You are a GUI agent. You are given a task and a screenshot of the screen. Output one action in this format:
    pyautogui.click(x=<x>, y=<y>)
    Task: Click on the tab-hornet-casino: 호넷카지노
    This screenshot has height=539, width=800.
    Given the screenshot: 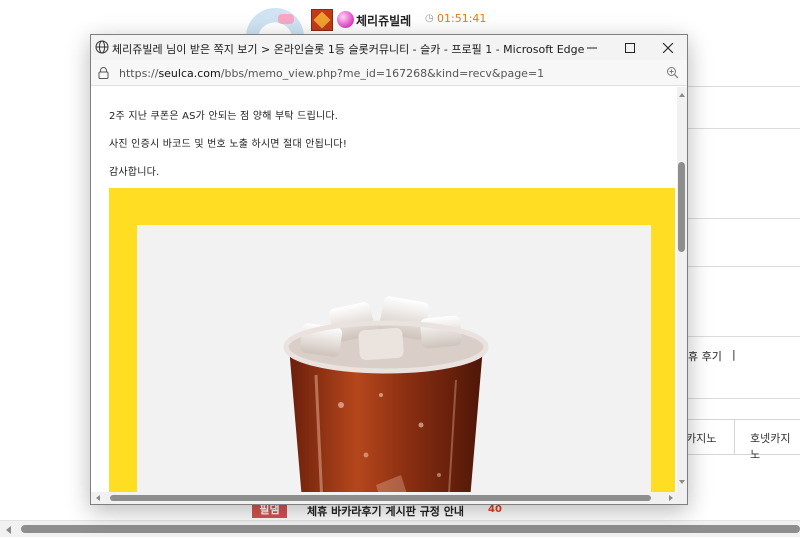 What is the action you would take?
    pyautogui.click(x=775, y=446)
    